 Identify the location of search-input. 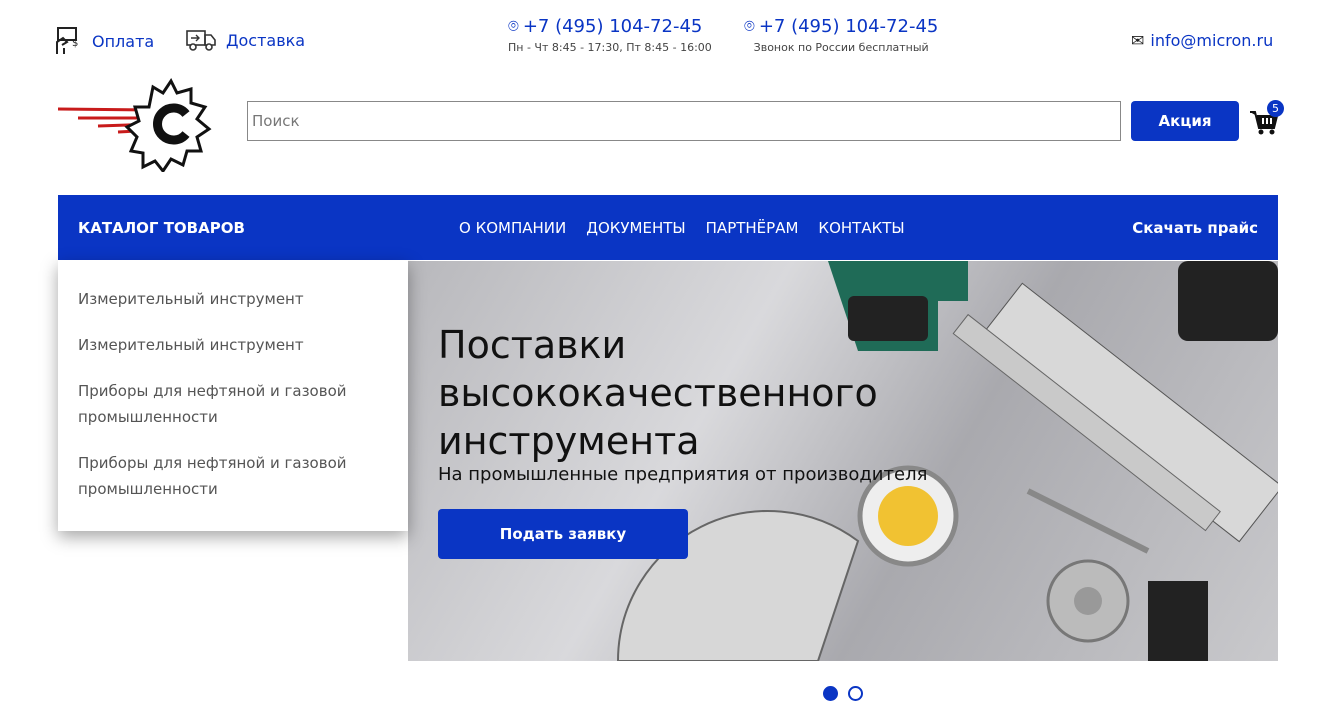
(684, 121).